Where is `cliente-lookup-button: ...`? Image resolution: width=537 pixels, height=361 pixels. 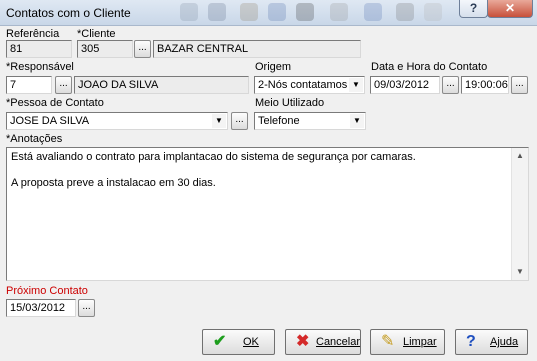
cliente-lookup-button: ... is located at coordinates (142, 49).